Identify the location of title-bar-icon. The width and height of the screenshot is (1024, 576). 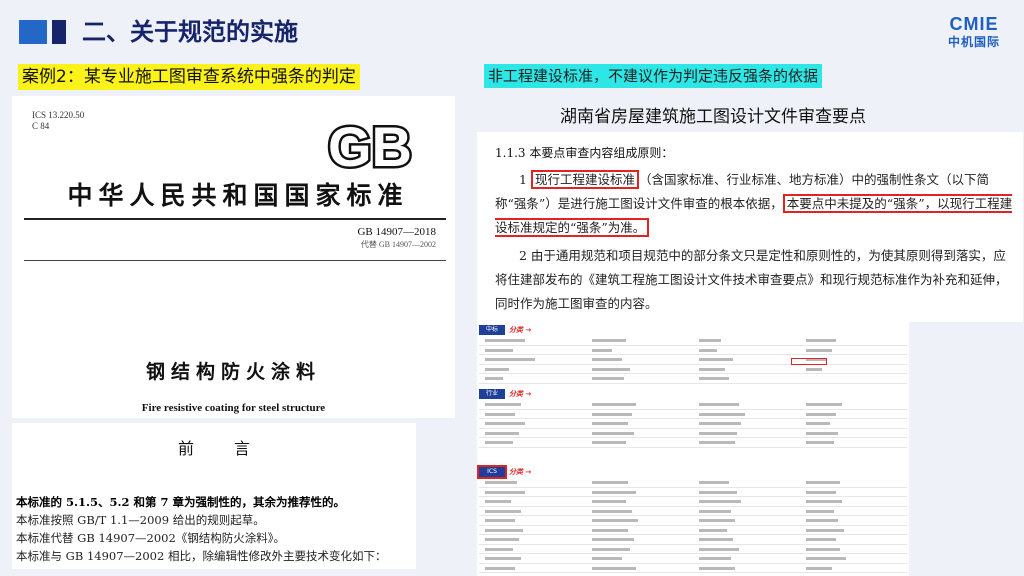
(59, 32).